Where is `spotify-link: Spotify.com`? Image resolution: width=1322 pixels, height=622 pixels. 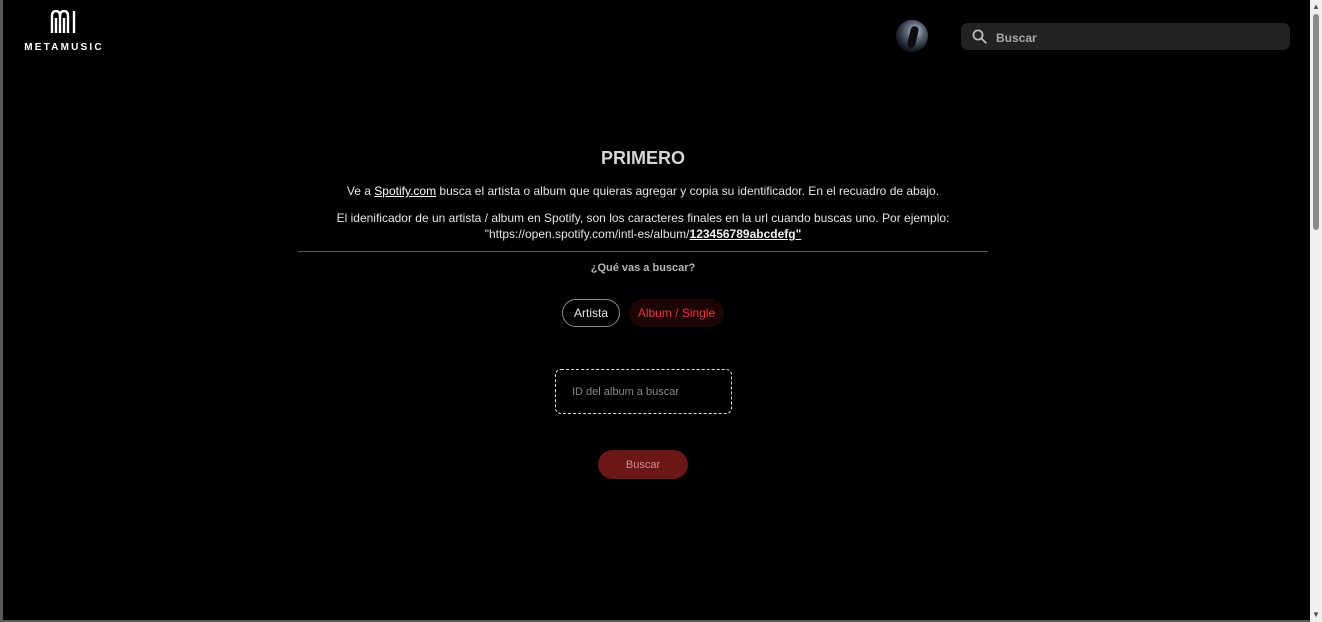
spotify-link: Spotify.com is located at coordinates (405, 191).